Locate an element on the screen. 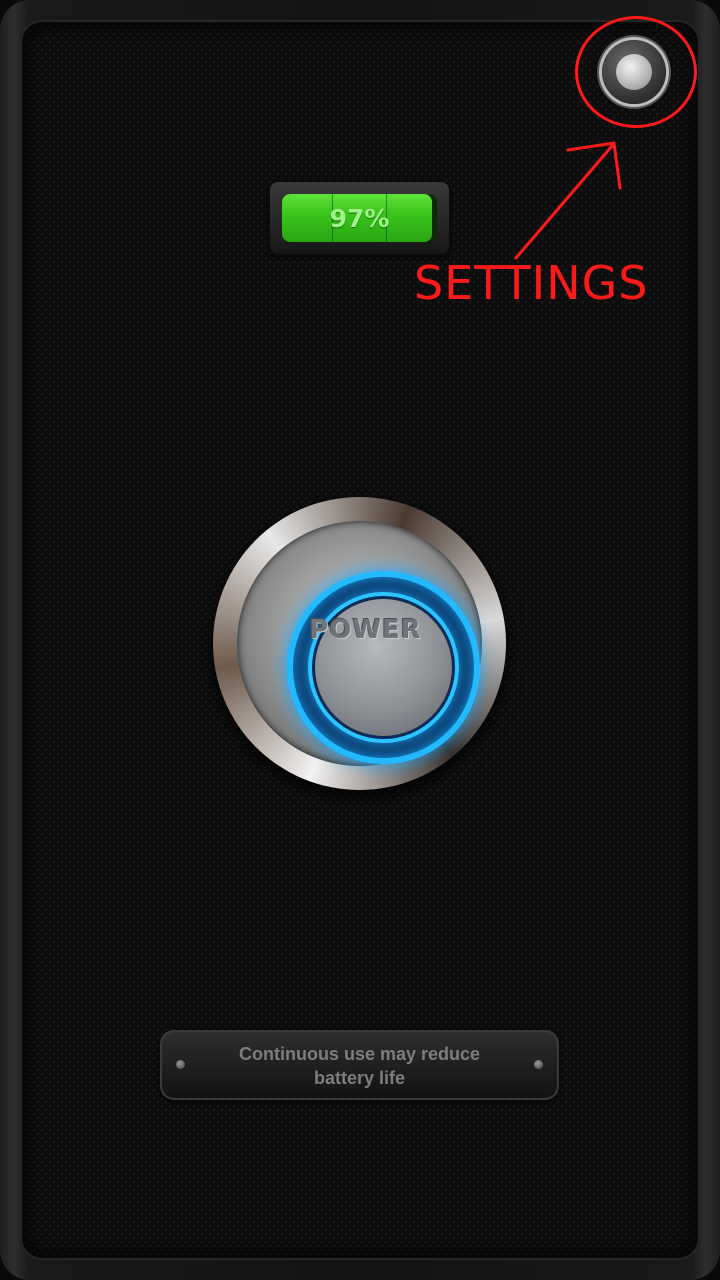 The height and width of the screenshot is (1280, 720). warning-line-1: Continuous use may reduce is located at coordinates (359, 1054).